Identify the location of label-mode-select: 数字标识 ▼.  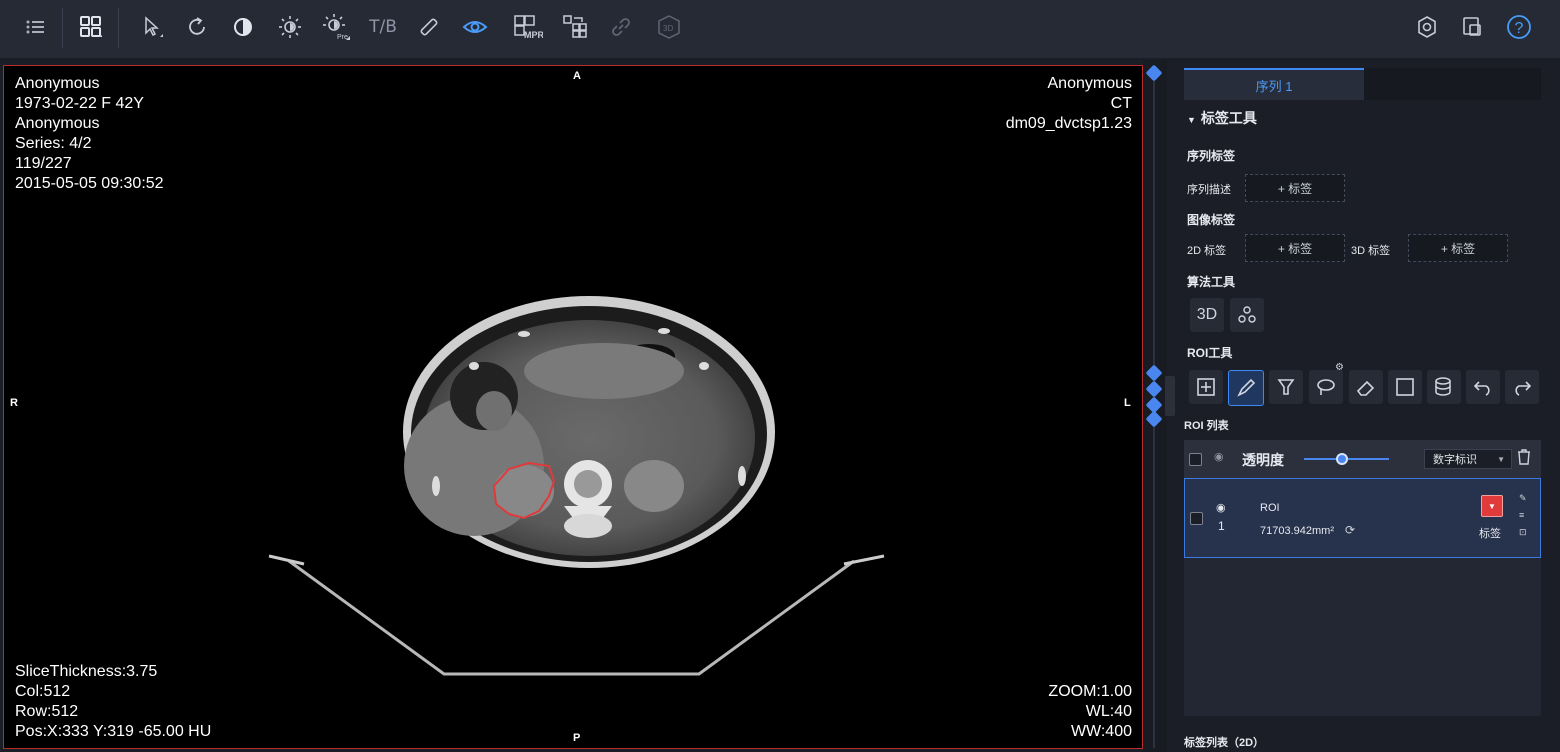
(1468, 459).